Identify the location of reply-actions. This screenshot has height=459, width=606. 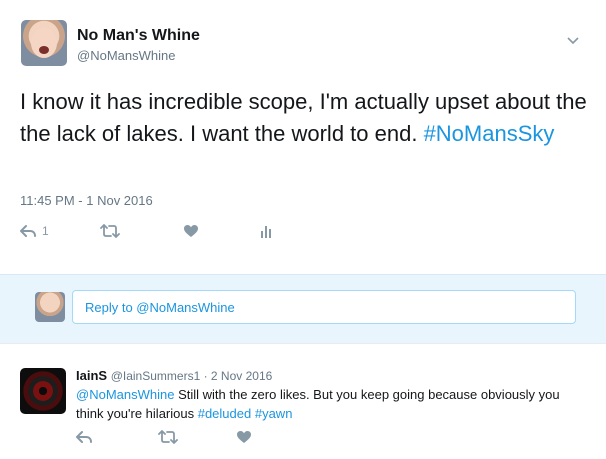
(226, 439).